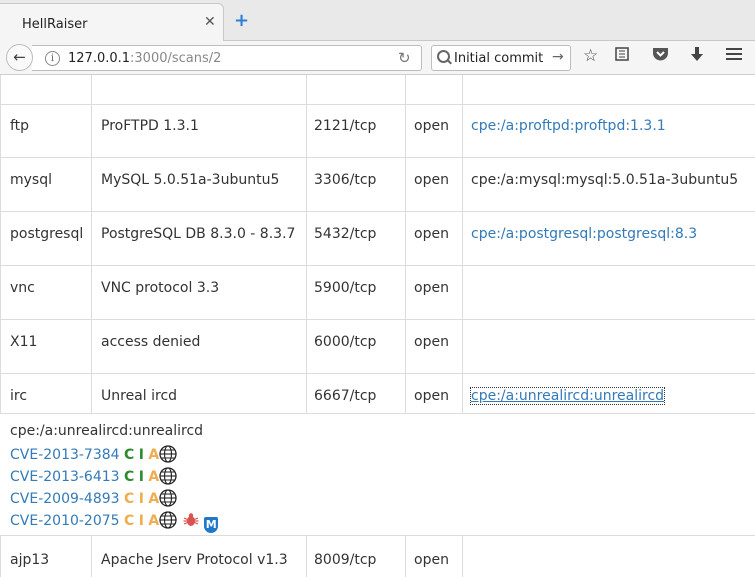 Image resolution: width=755 pixels, height=577 pixels. Describe the element at coordinates (65, 455) in the screenshot. I see `cve-link: CVE-2013-7384` at that location.